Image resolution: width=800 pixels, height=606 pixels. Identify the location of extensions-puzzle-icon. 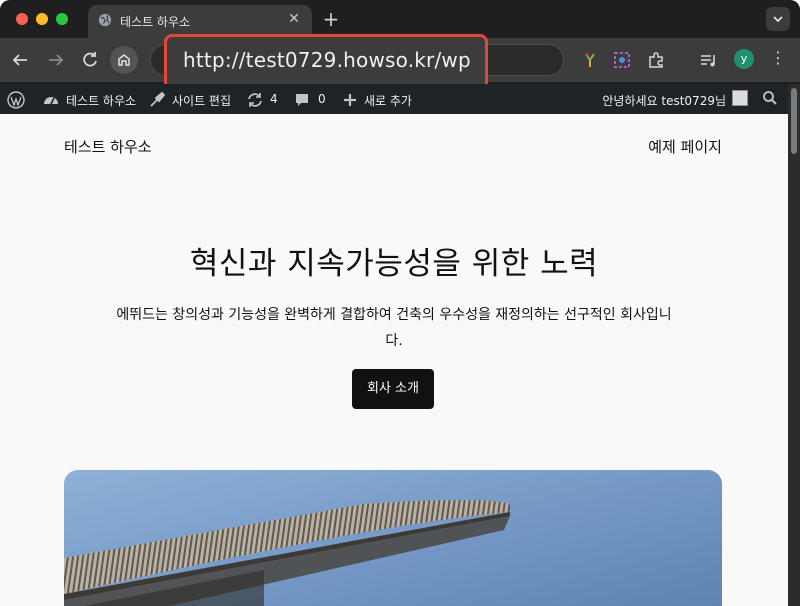
(656, 60).